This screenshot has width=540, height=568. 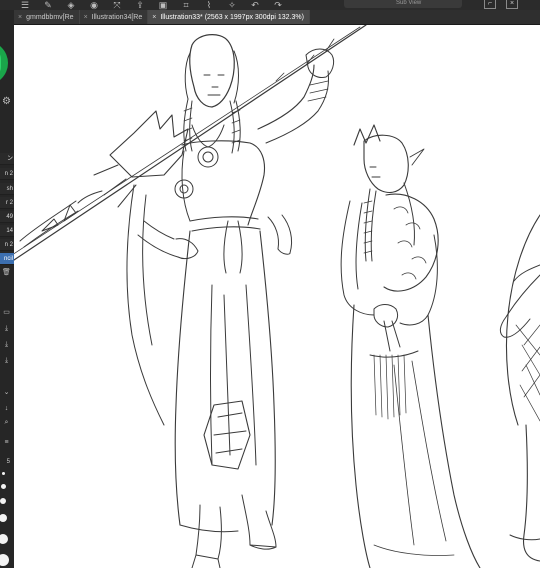 I want to click on layer-label: 49, so click(x=9, y=217).